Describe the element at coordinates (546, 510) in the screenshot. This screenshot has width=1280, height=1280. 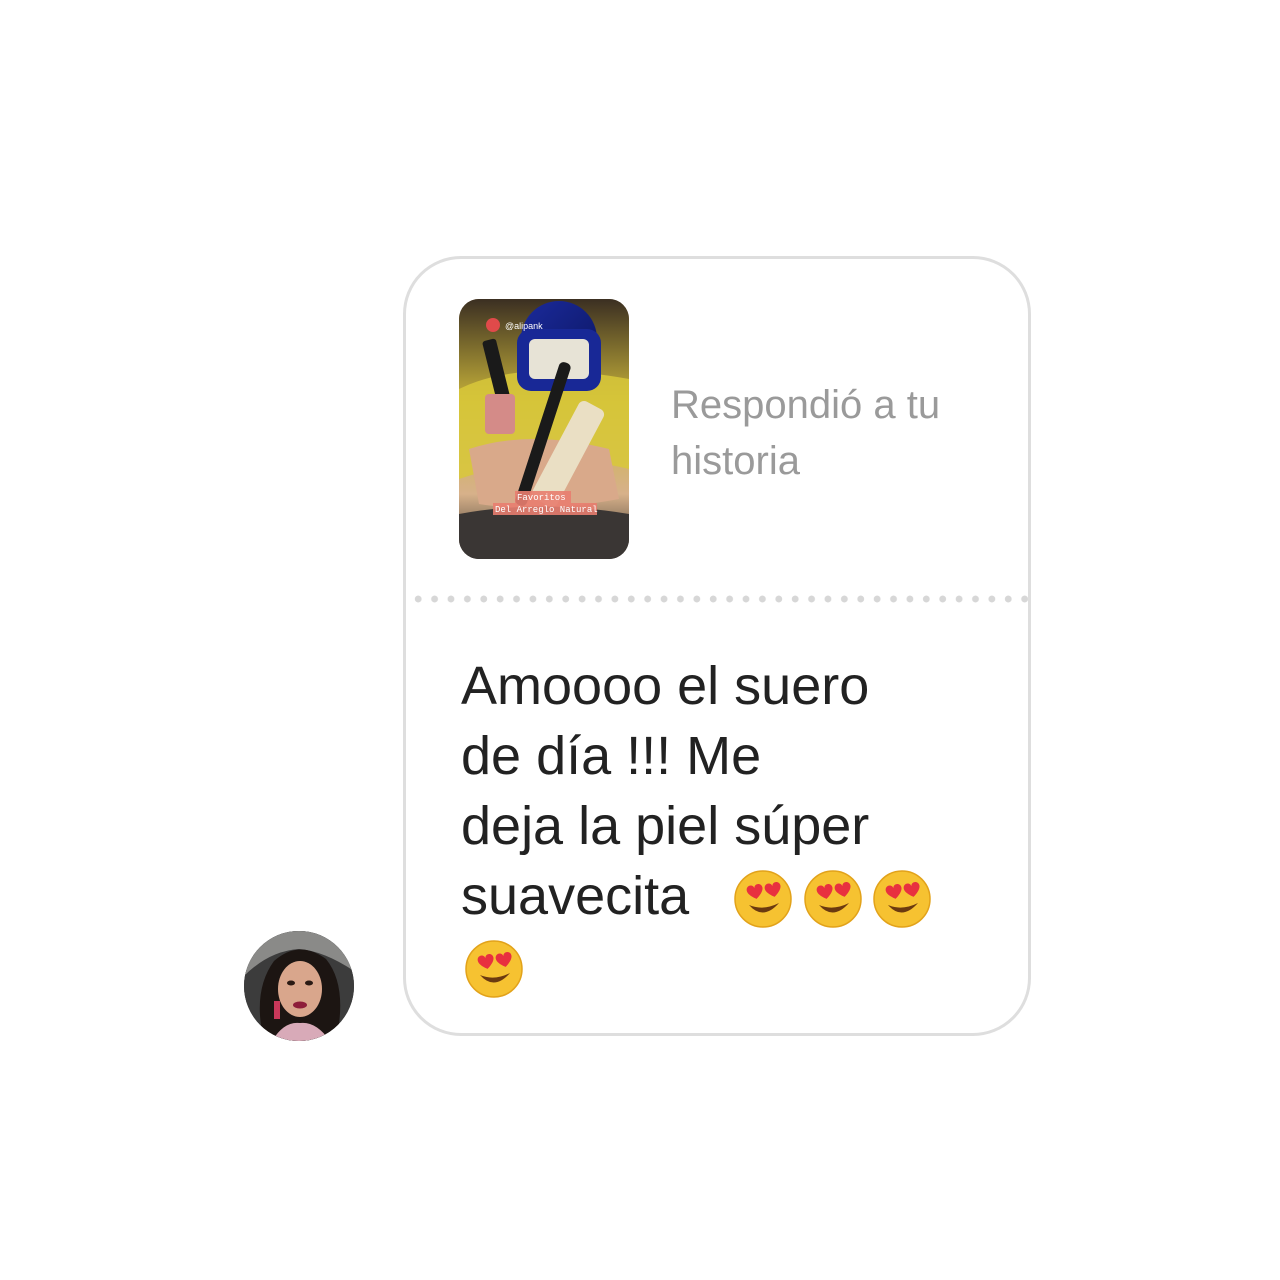
I see `story-caption-line2: Del Arreglo Natural` at that location.